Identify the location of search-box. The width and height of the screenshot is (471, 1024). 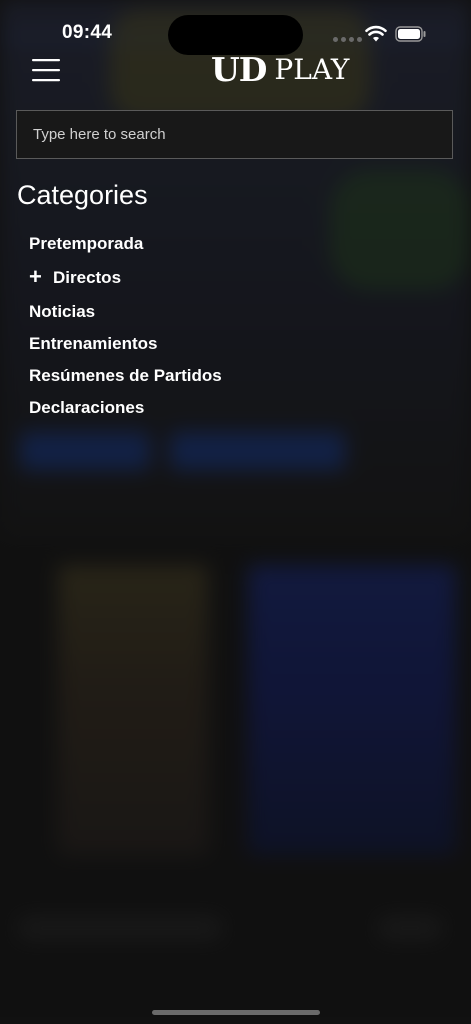
(234, 134).